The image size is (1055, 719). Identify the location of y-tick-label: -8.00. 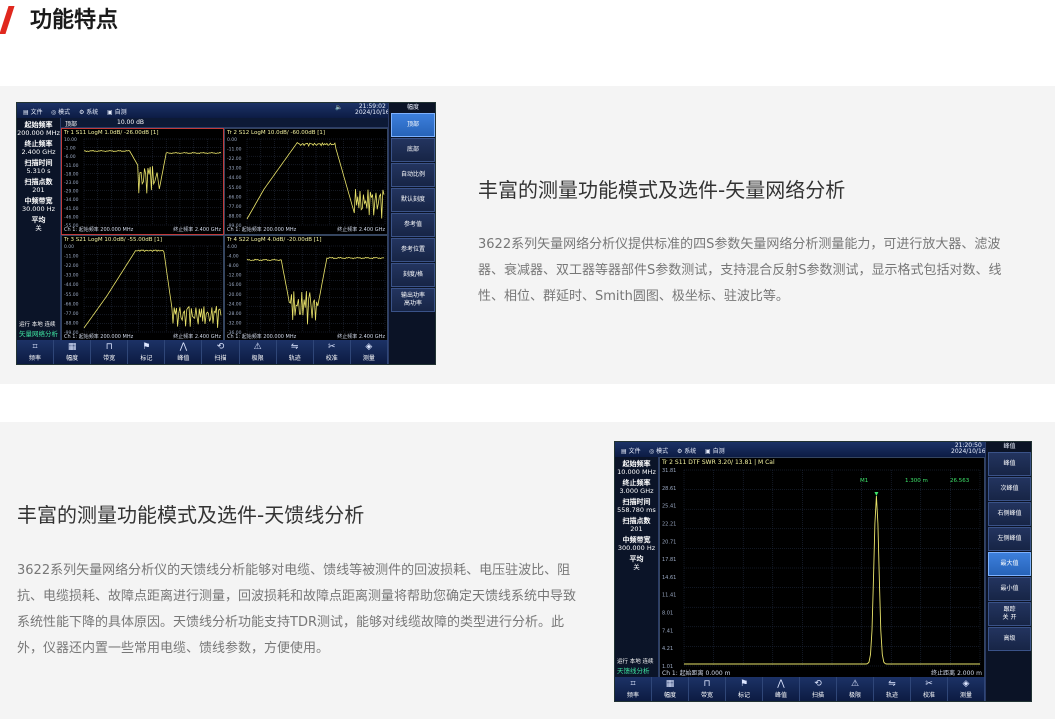
(233, 266).